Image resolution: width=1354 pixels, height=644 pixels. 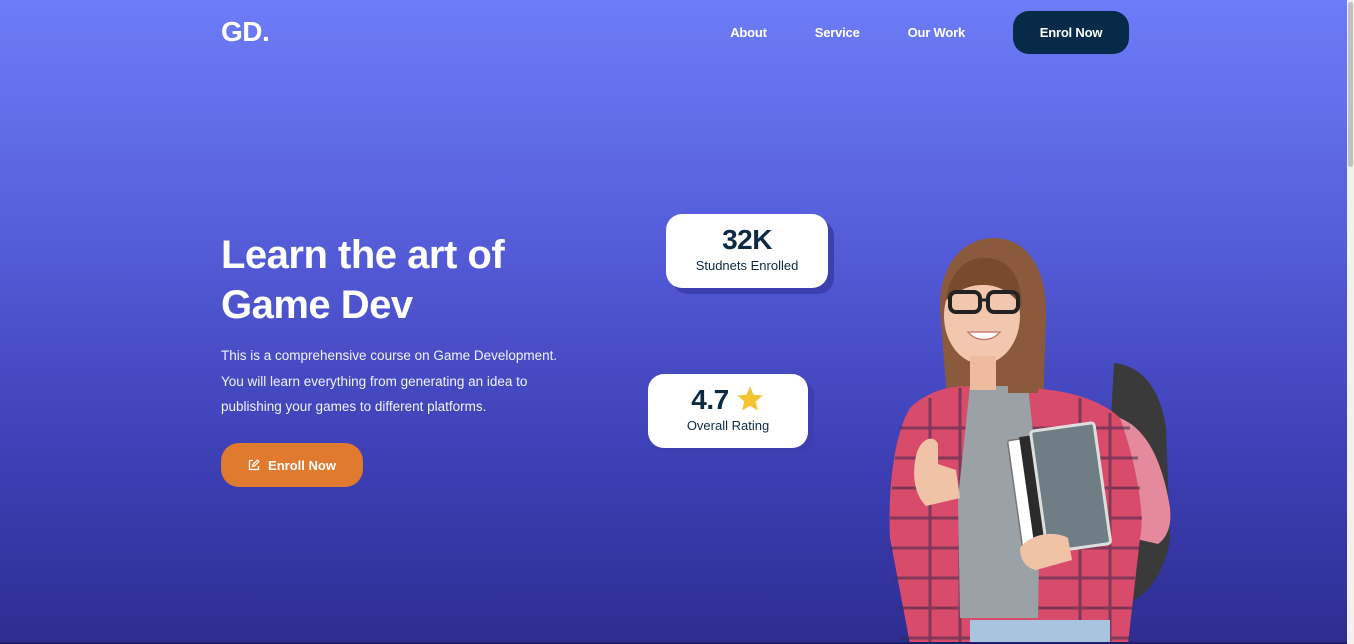 What do you see at coordinates (1071, 32) in the screenshot?
I see `enrol-now-button: Enrol Now` at bounding box center [1071, 32].